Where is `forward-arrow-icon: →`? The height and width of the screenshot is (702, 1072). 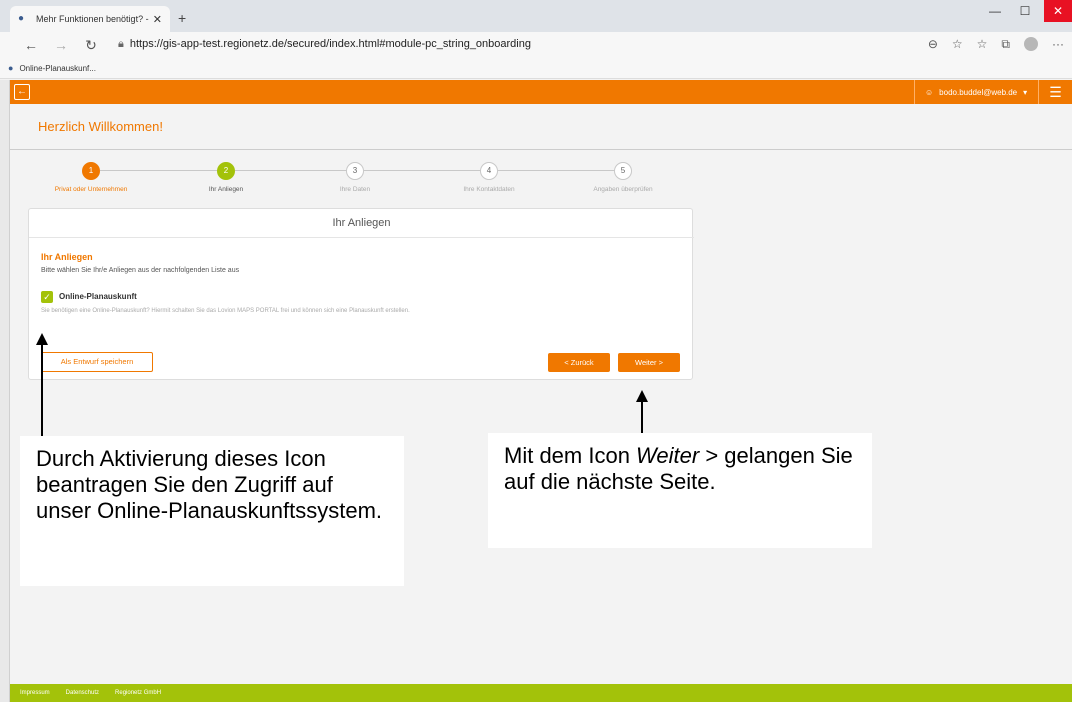 forward-arrow-icon: → is located at coordinates (61, 45).